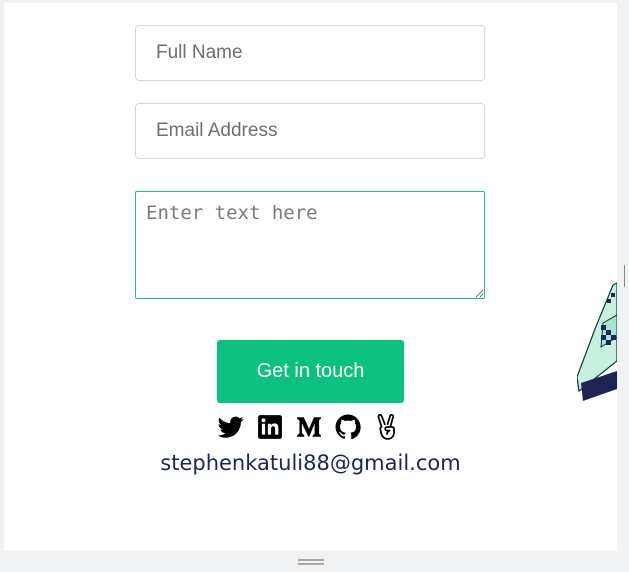  I want to click on message-textarea, so click(310, 245).